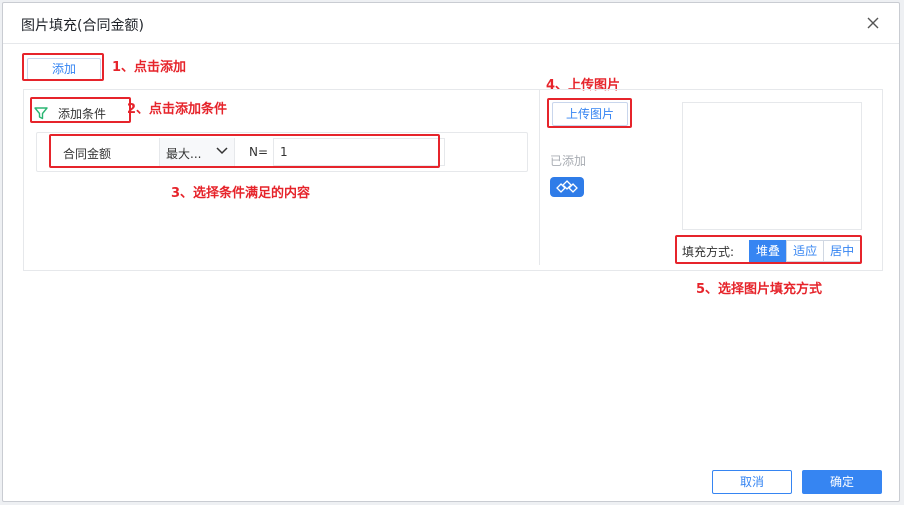  What do you see at coordinates (41, 113) in the screenshot?
I see `filter-icon` at bounding box center [41, 113].